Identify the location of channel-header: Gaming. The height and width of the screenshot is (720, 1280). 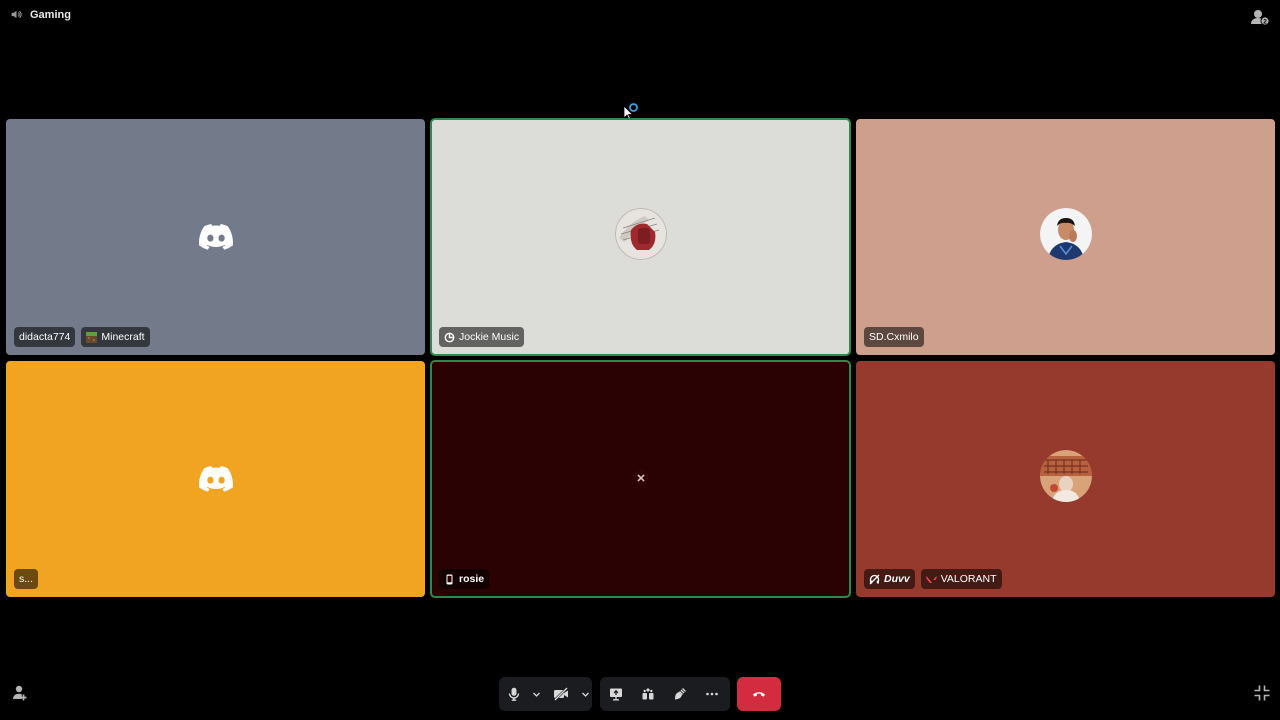
(40, 14).